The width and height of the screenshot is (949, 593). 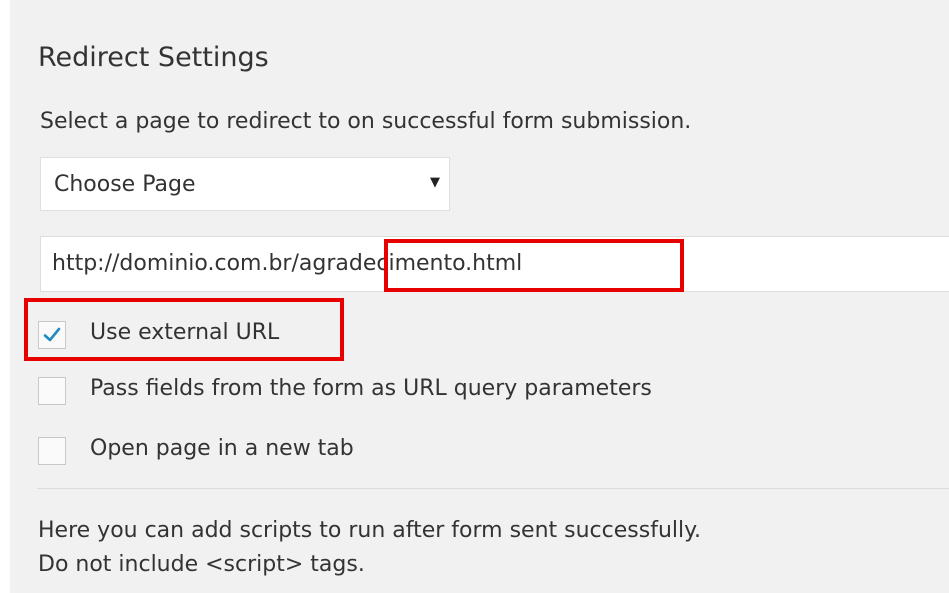 What do you see at coordinates (184, 329) in the screenshot?
I see `checkbox-highlight-annotation` at bounding box center [184, 329].